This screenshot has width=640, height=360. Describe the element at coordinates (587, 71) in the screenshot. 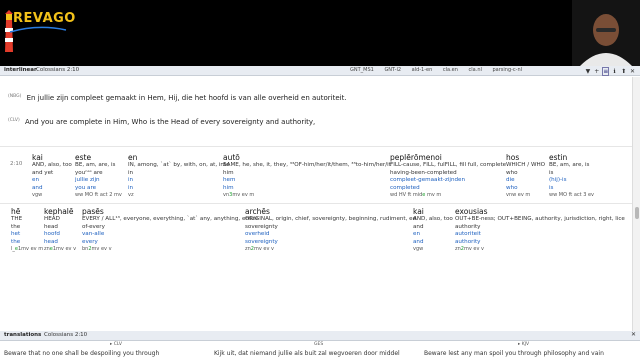

I see `dropdown-icon: ▼` at that location.